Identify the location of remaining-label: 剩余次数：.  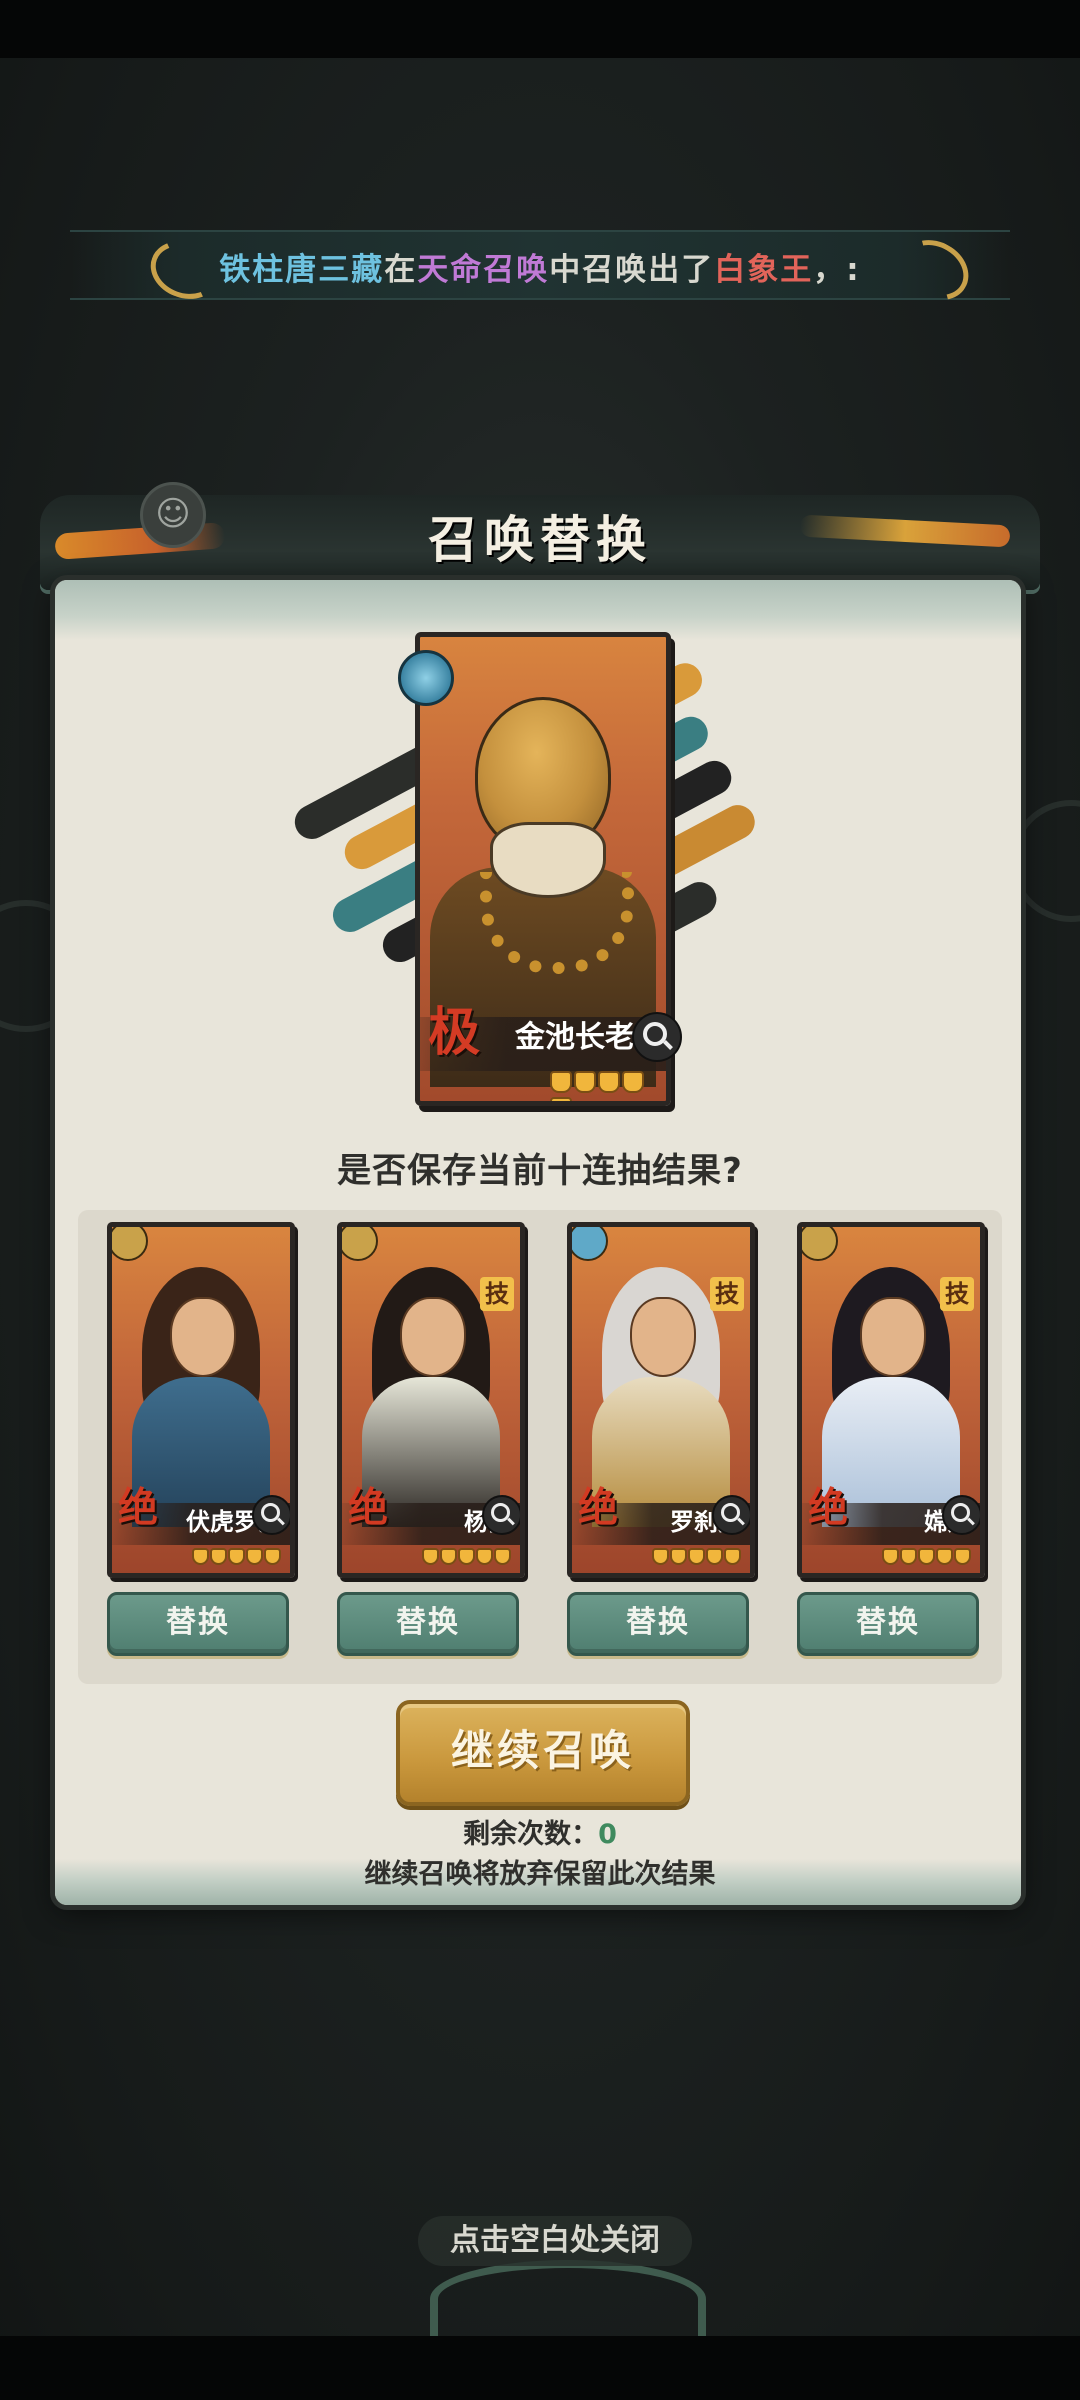
(531, 1834).